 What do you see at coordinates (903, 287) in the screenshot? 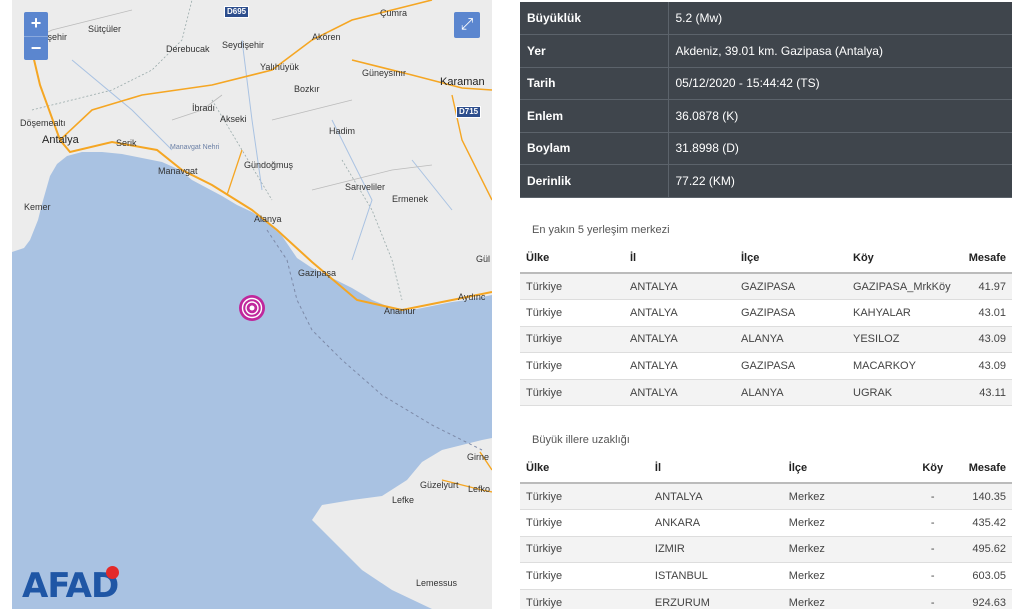
I see `table-cell: GAZIPASA_MrkKöy` at bounding box center [903, 287].